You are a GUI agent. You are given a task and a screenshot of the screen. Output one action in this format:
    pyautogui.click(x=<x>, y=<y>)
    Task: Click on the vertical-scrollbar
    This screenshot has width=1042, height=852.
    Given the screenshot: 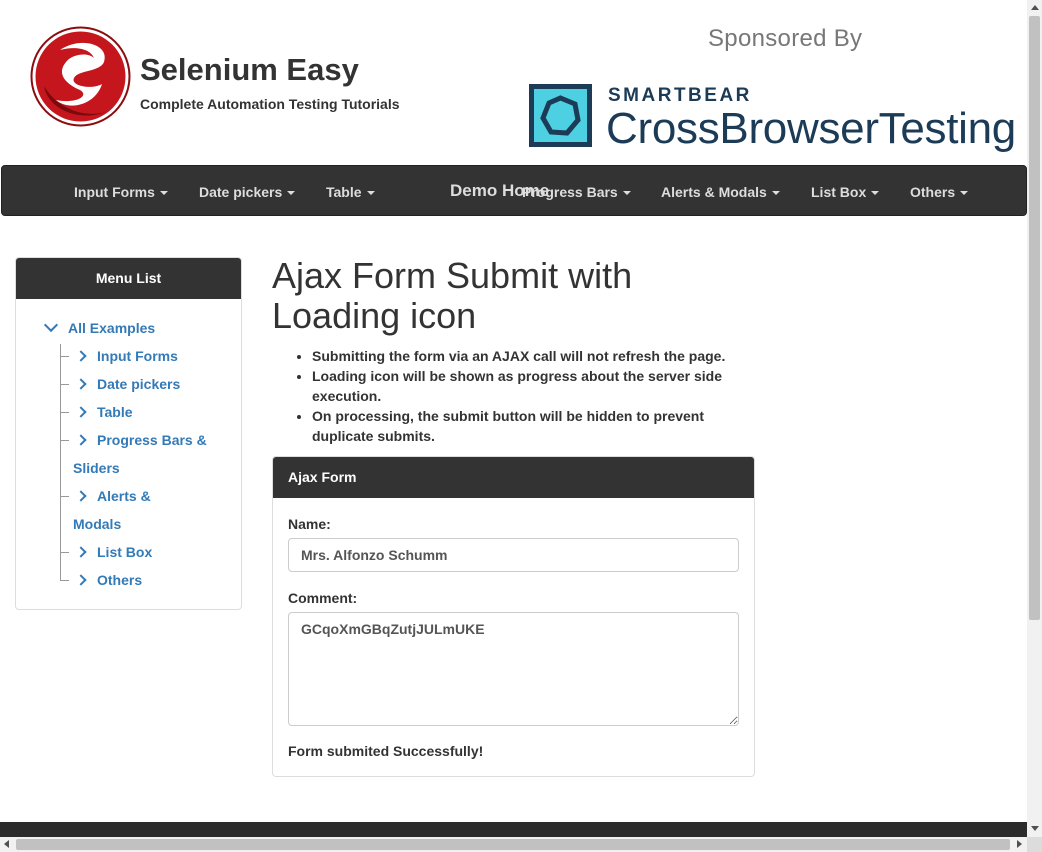 What is the action you would take?
    pyautogui.click(x=1034, y=418)
    